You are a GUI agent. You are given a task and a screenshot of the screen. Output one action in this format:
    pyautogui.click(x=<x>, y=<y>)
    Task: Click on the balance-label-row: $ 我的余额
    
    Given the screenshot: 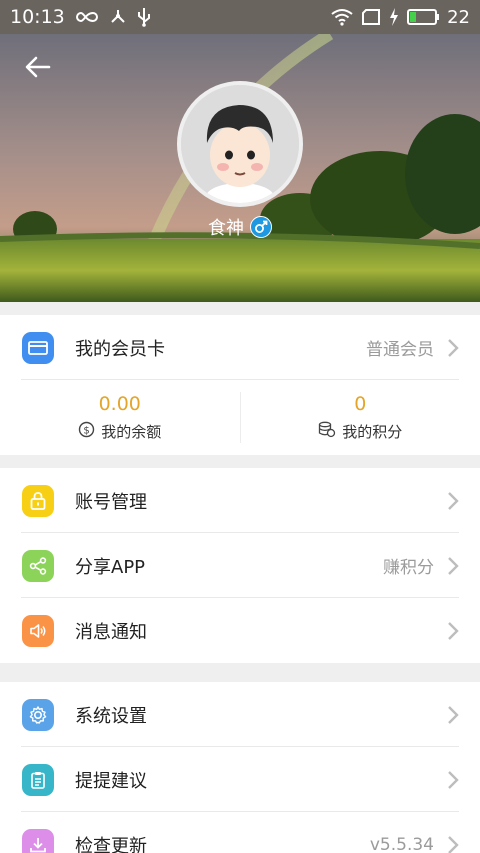 What is the action you would take?
    pyautogui.click(x=119, y=431)
    